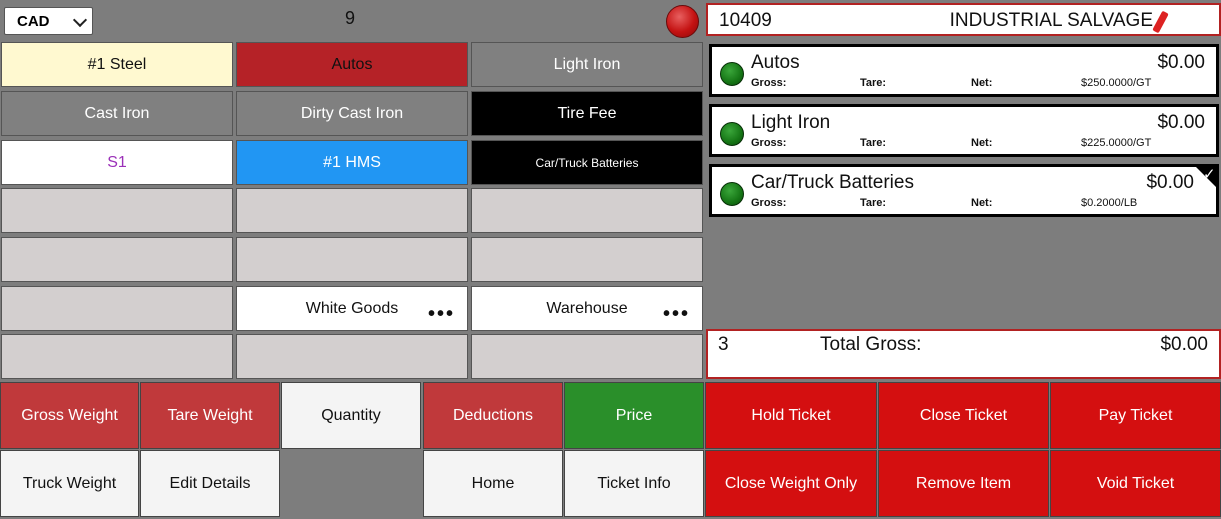 This screenshot has height=519, width=1221. I want to click on commodity-label: #1 HMS, so click(352, 162).